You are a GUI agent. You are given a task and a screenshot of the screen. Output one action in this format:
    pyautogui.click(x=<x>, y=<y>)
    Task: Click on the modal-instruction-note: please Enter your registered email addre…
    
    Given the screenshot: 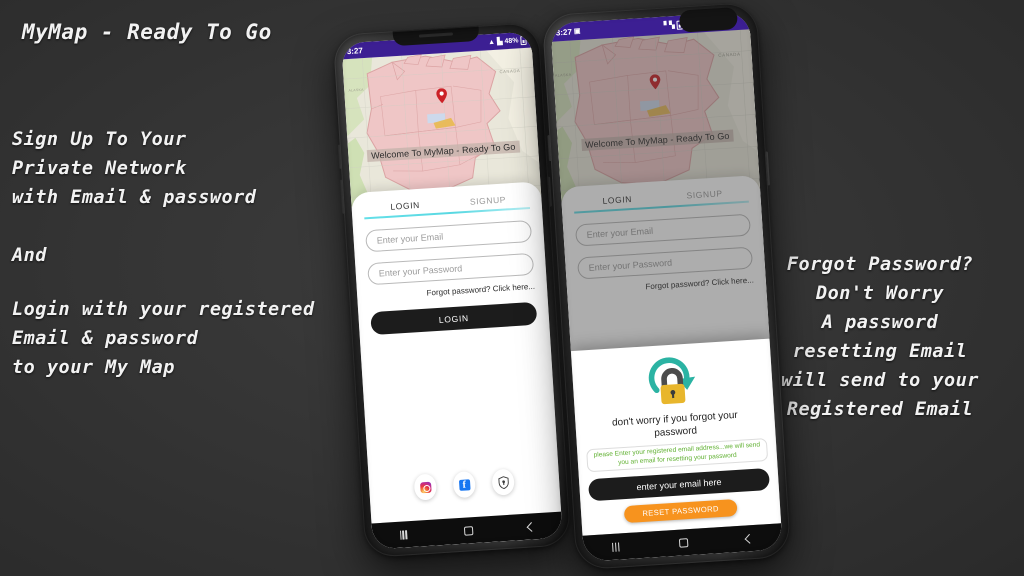 What is the action you would take?
    pyautogui.click(x=677, y=455)
    